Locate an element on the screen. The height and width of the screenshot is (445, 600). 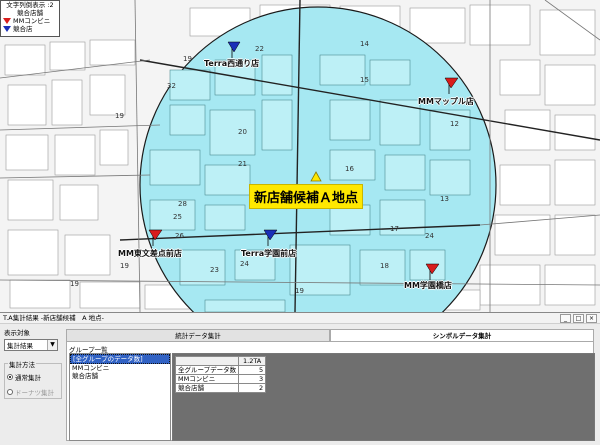
block-number: 28 is located at coordinates (182, 204).